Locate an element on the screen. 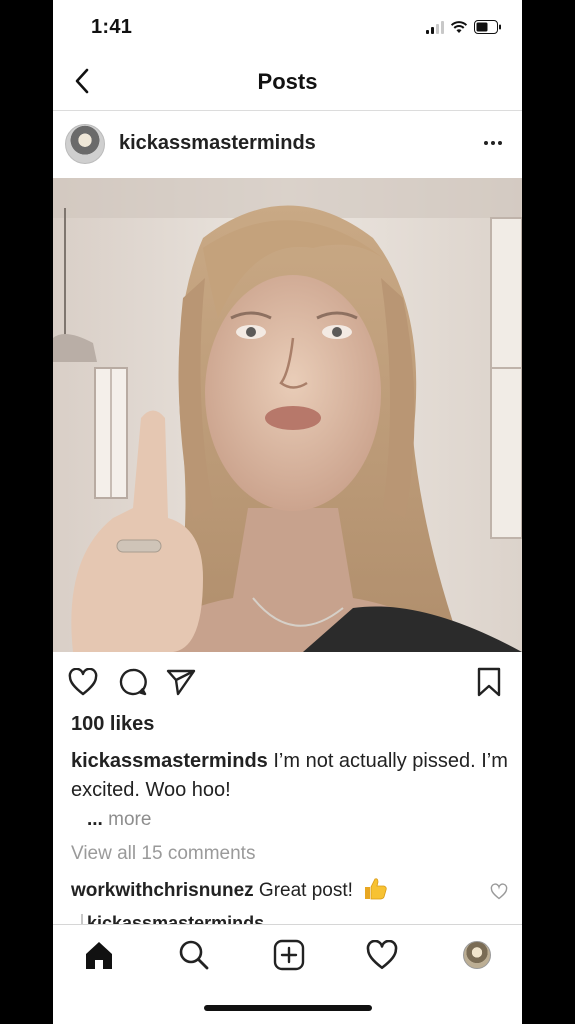 The width and height of the screenshot is (575, 1024). tab-activity is located at coordinates (382, 955).